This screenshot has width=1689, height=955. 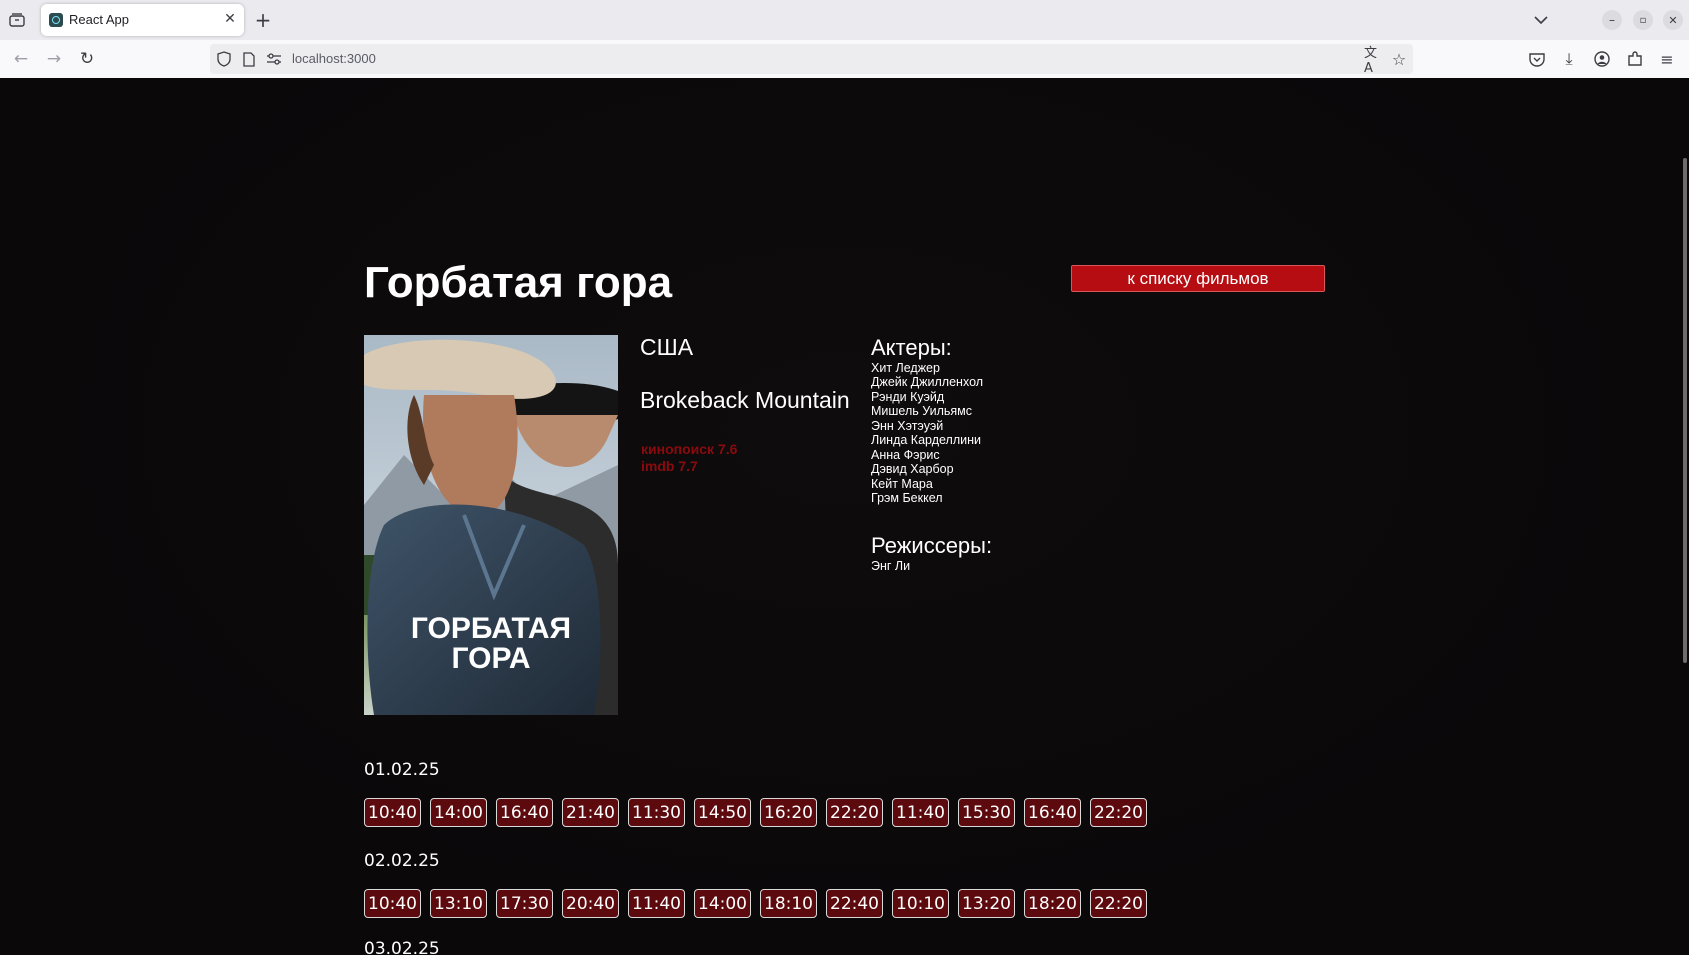 What do you see at coordinates (334, 58) in the screenshot?
I see `url-text: localhost:3000` at bounding box center [334, 58].